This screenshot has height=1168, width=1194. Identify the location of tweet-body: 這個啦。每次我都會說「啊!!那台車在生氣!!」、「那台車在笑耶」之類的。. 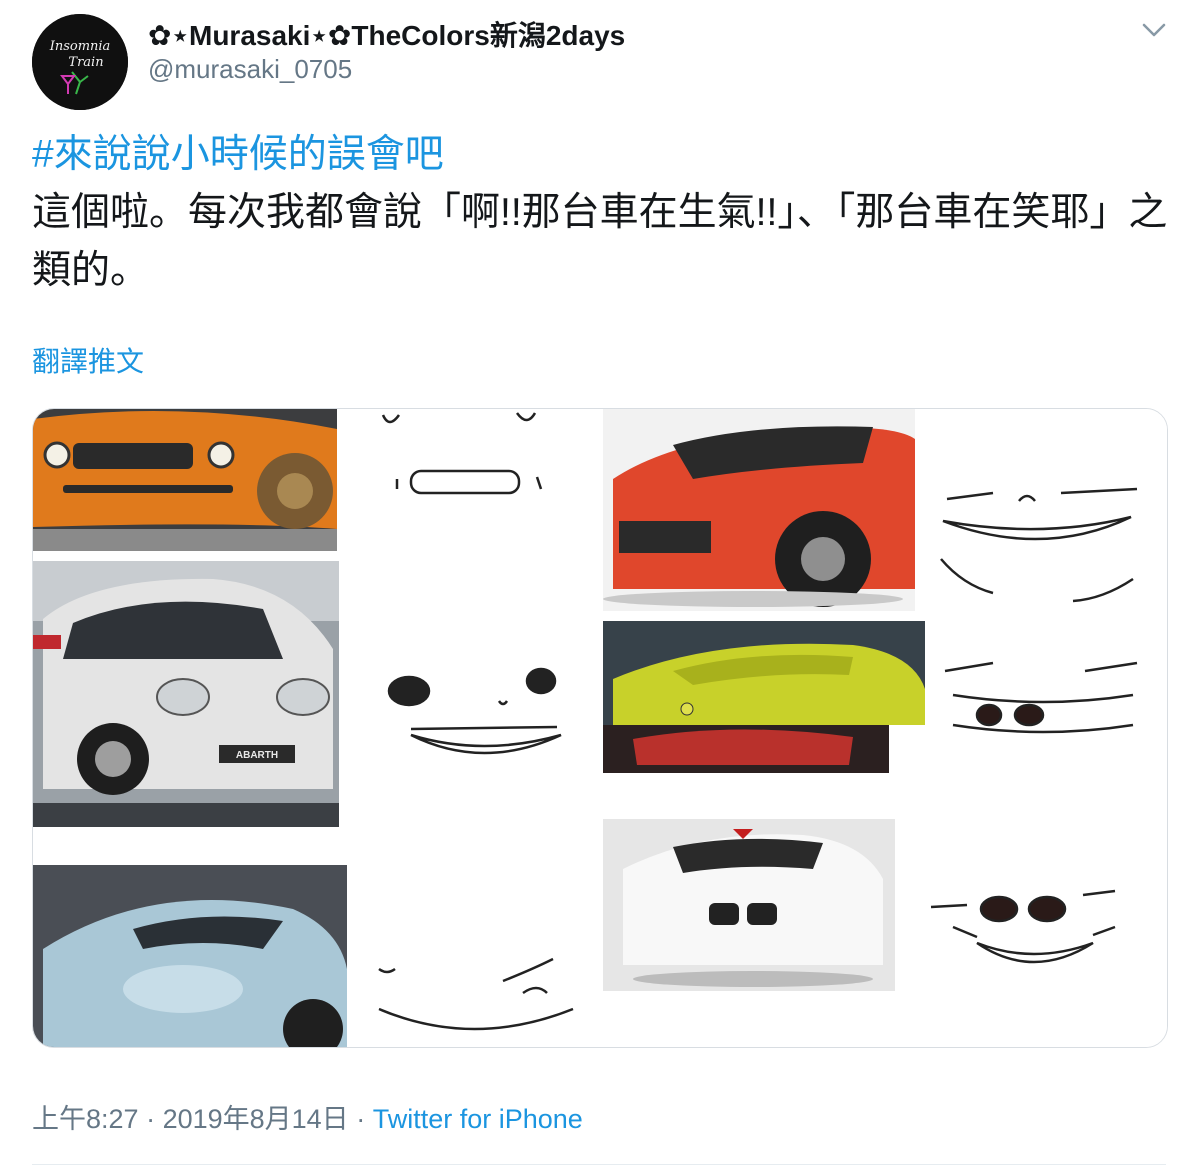
(600, 241).